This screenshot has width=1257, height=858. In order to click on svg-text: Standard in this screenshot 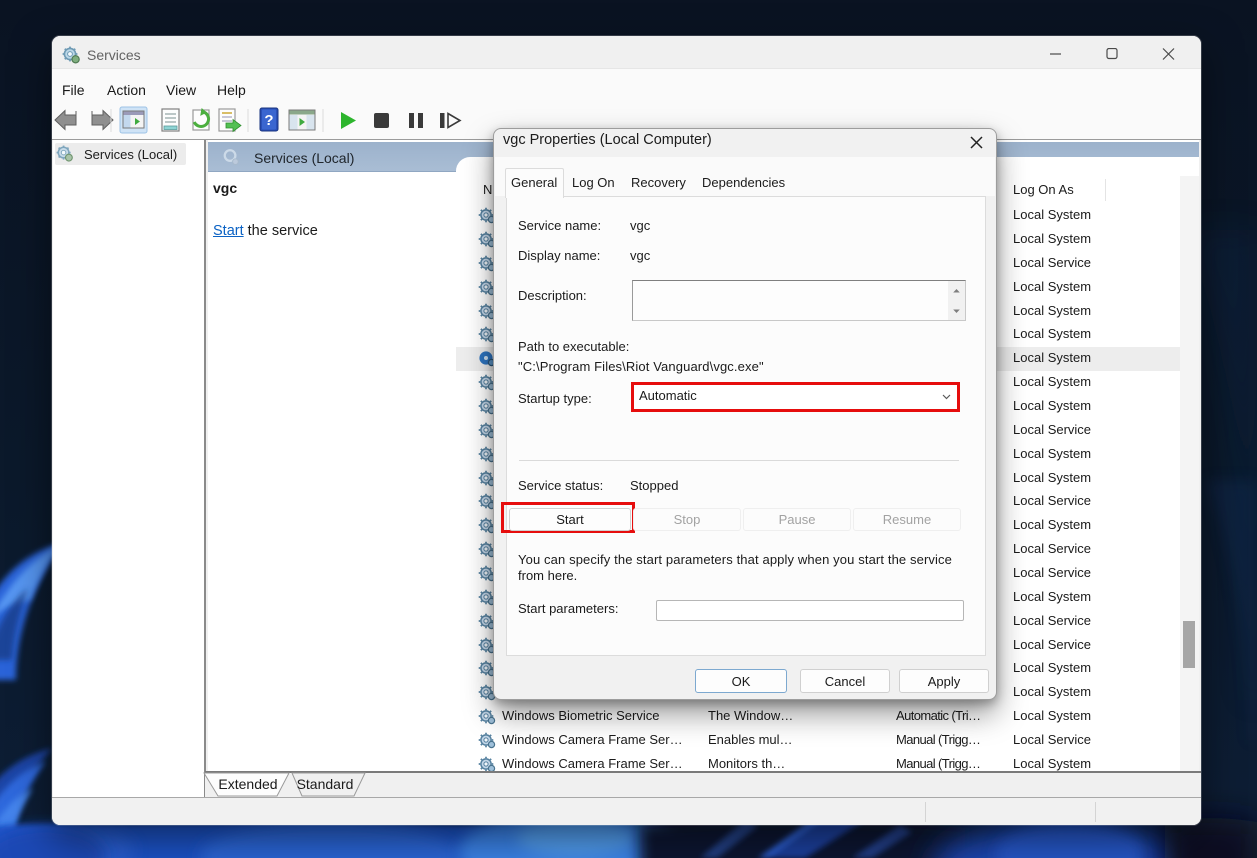, I will do `click(325, 784)`.